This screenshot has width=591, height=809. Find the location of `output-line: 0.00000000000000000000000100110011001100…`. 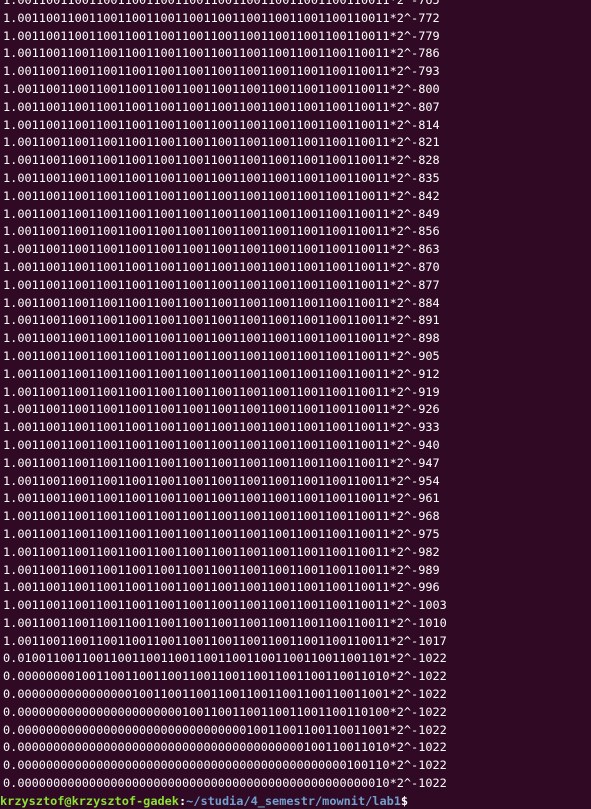

output-line: 0.00000000000000000000000100110011001100… is located at coordinates (225, 711).